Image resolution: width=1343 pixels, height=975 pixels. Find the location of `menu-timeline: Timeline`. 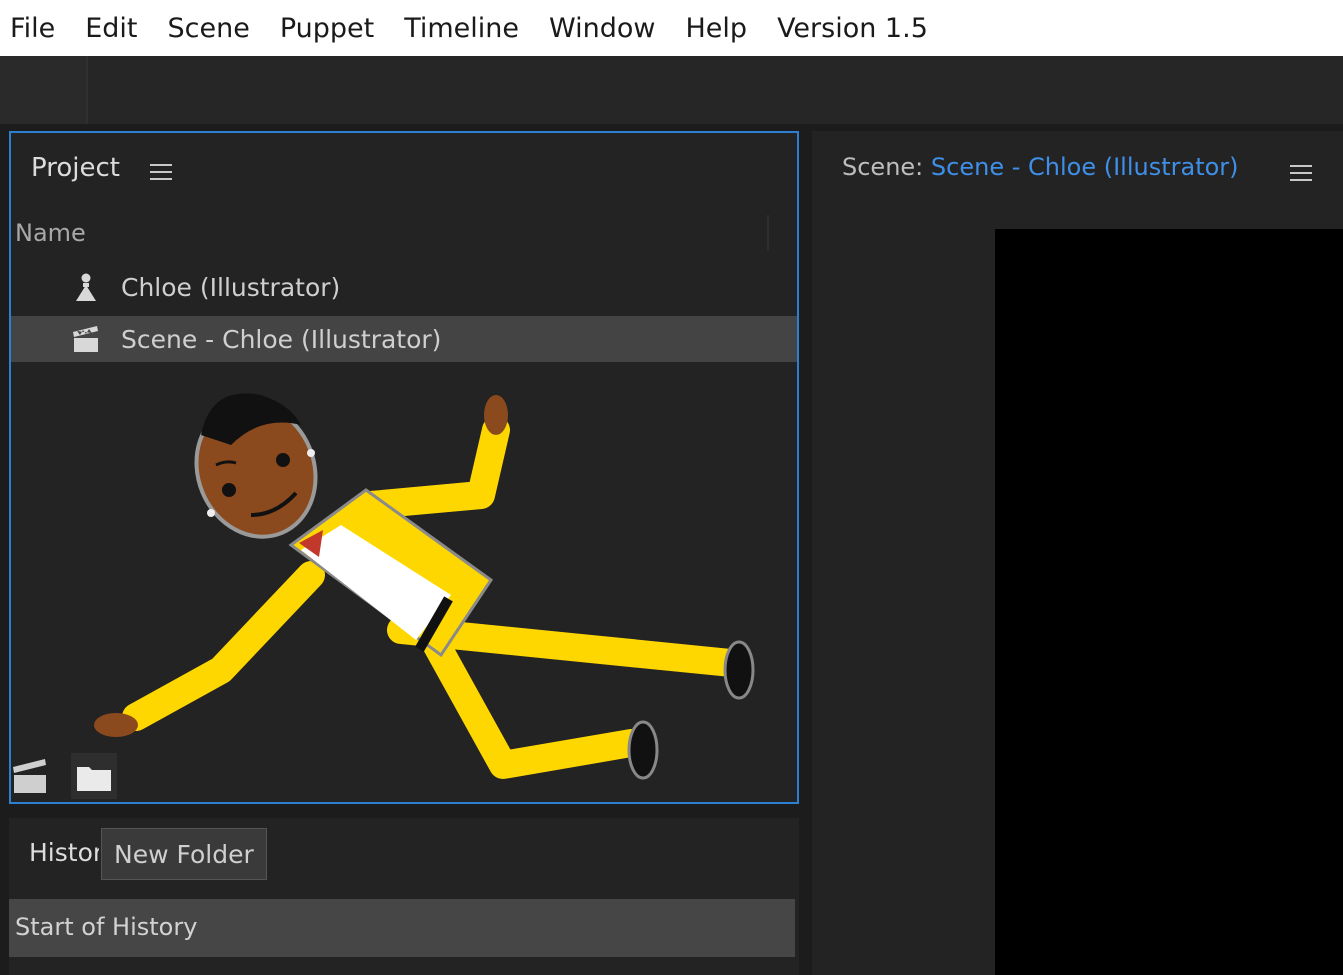

menu-timeline: Timeline is located at coordinates (461, 28).